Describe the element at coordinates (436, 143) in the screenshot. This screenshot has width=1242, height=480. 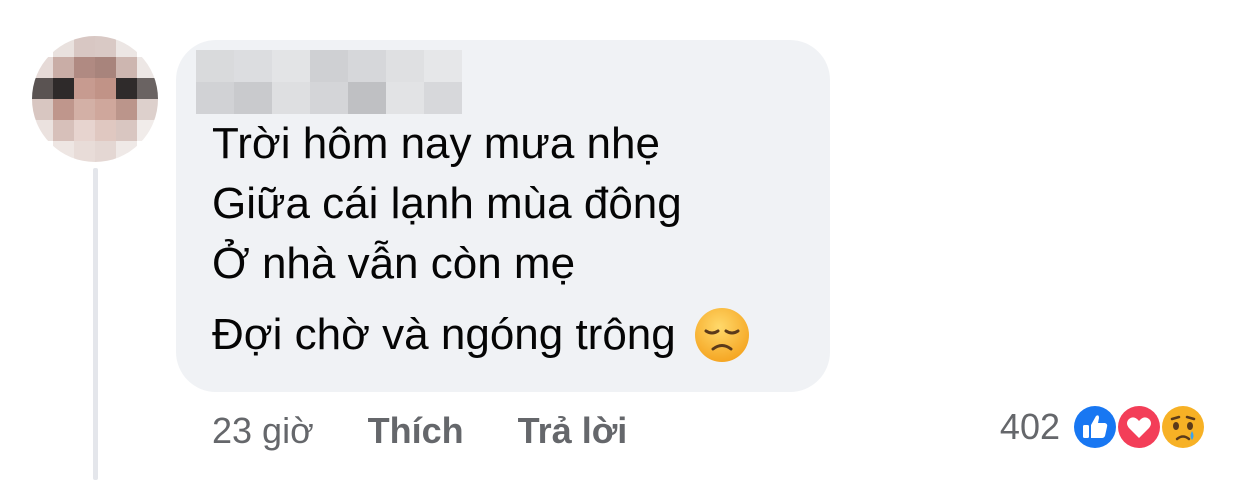
I see `comment-line: Trời hôm nay mưa nhẹ` at that location.